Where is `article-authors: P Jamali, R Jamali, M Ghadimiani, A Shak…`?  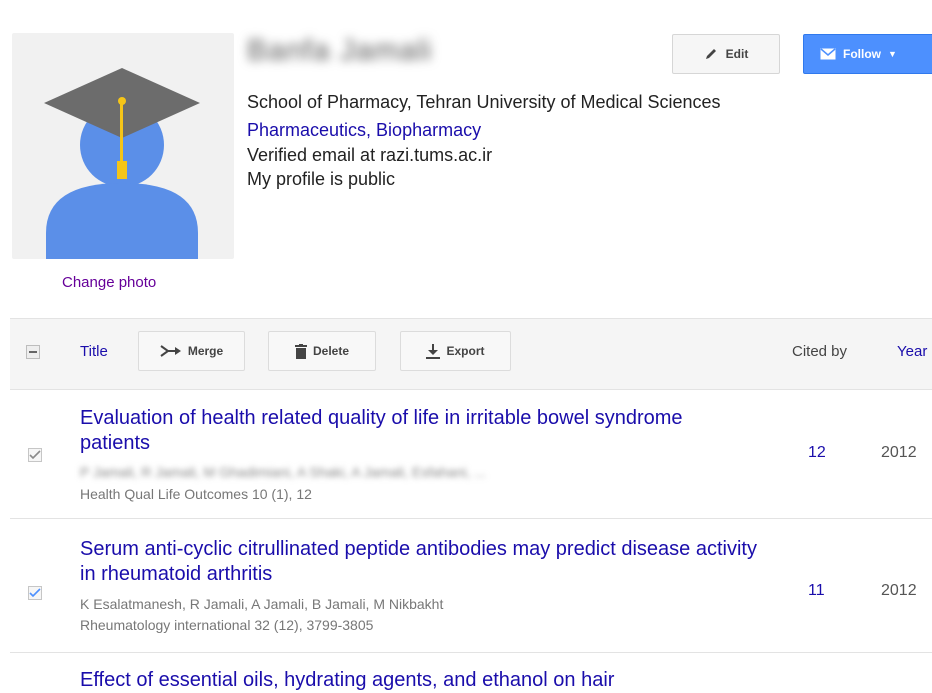
article-authors: P Jamali, R Jamali, M Ghadimiani, A Shak… is located at coordinates (283, 472).